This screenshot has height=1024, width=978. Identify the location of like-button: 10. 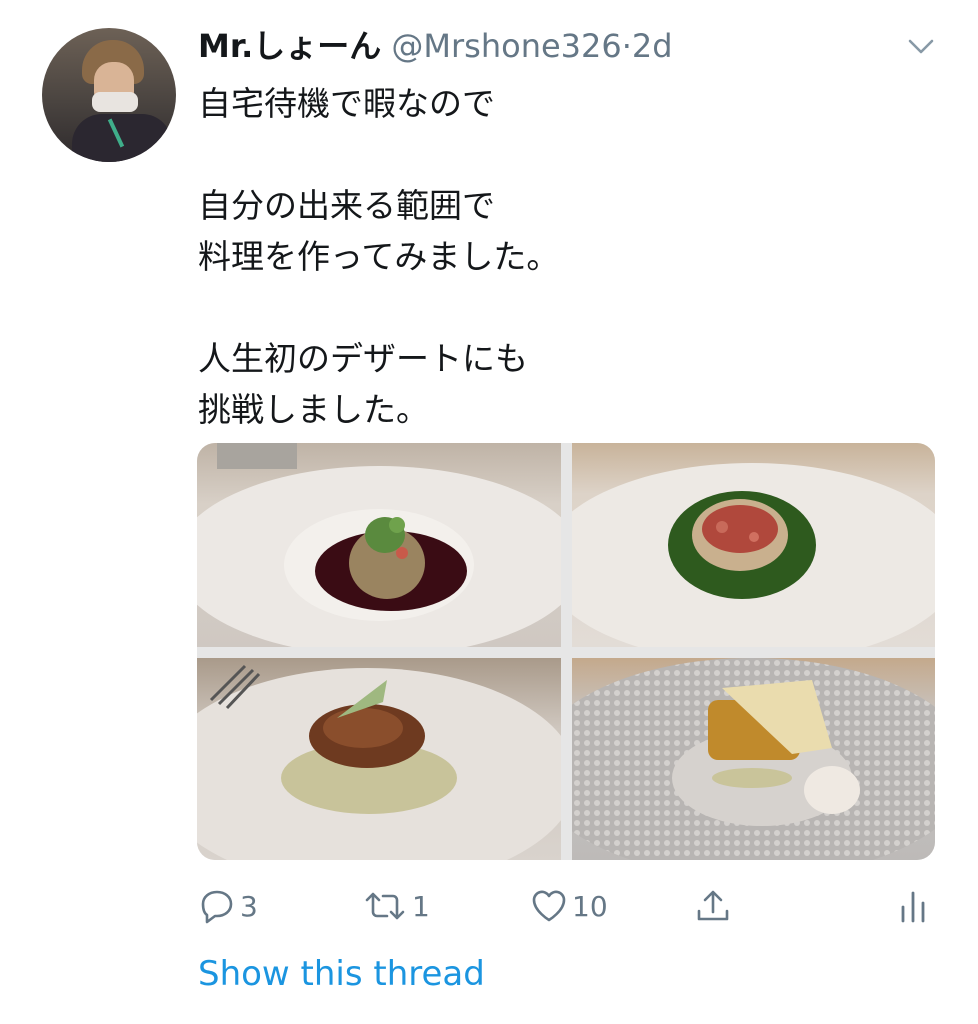
(569, 906).